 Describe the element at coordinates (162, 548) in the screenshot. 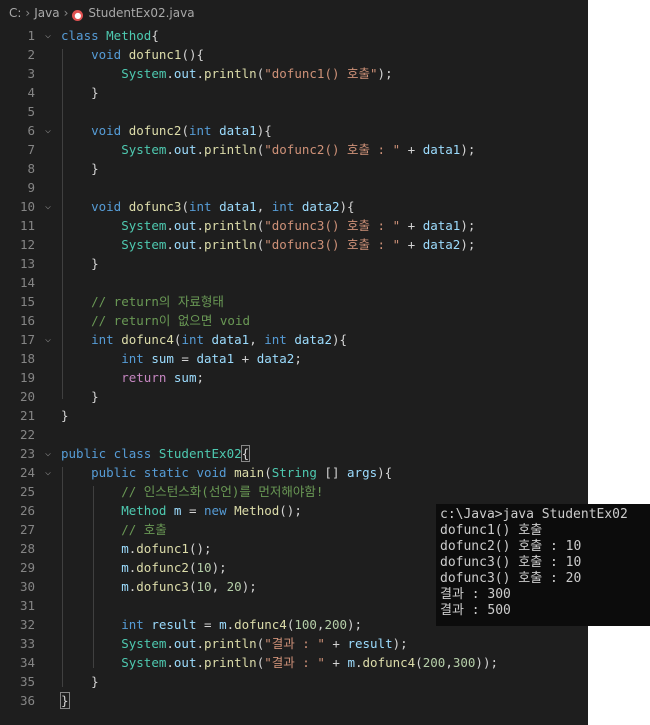

I see `code-token: dofunc1` at that location.